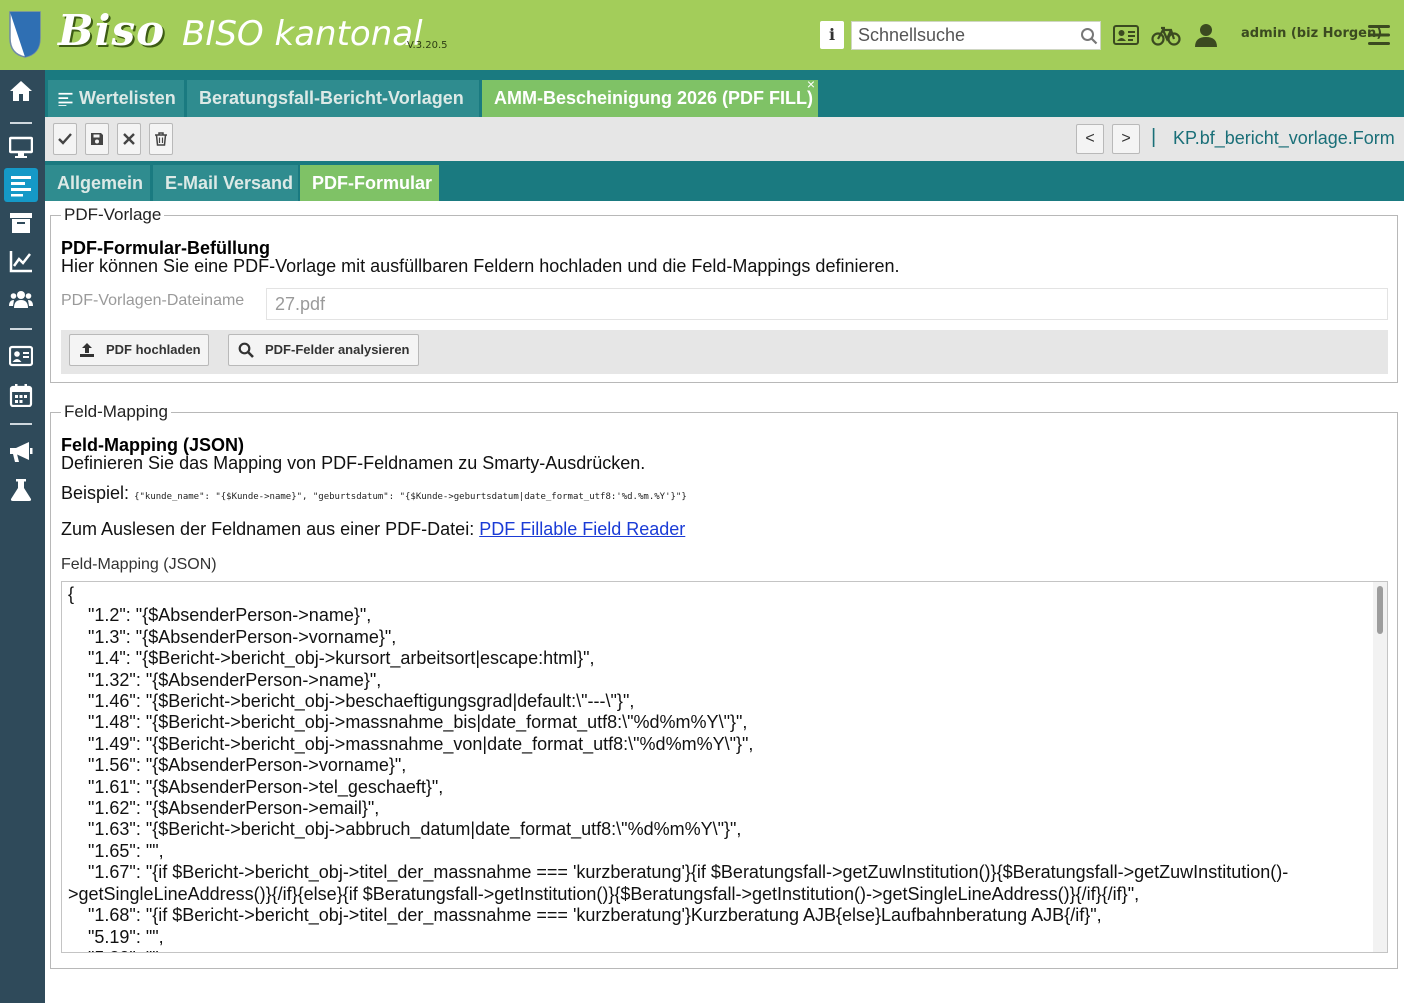  I want to click on sidebar-home, so click(21, 91).